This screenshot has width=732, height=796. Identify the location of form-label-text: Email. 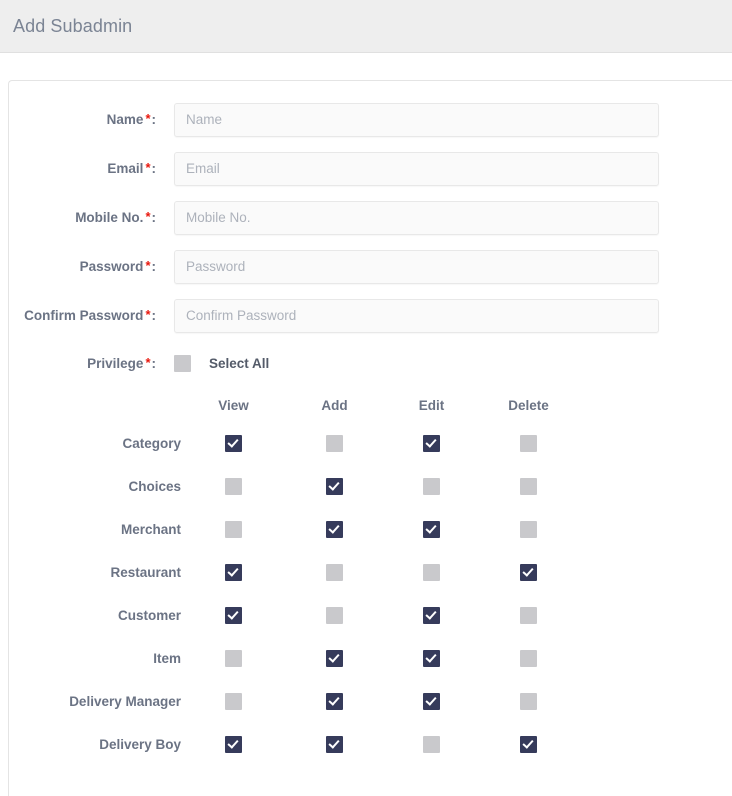
(125, 168).